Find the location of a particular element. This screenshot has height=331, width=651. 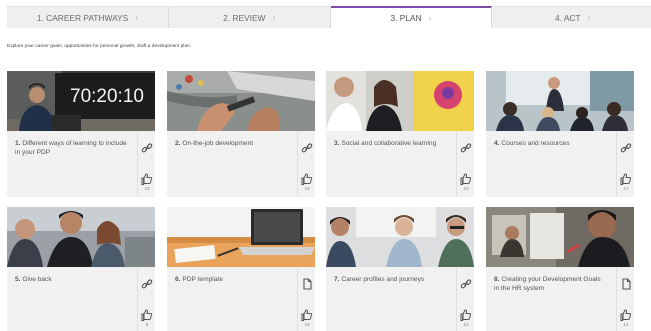

card-actions: 9 is located at coordinates (146, 299).